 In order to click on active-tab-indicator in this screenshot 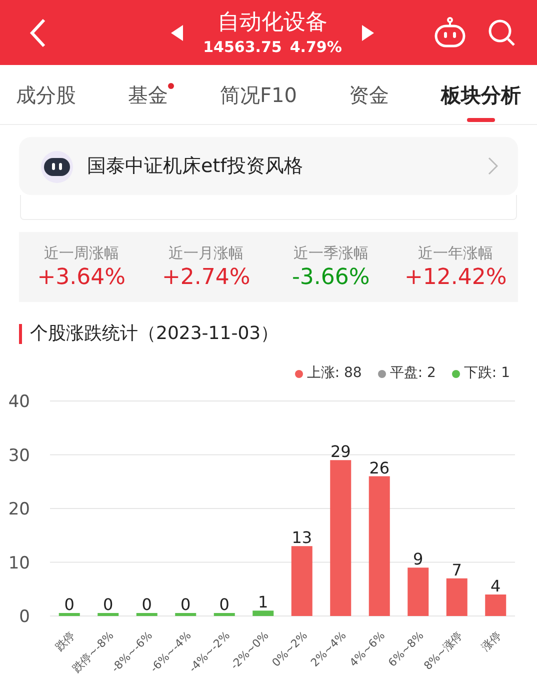, I will do `click(480, 120)`.